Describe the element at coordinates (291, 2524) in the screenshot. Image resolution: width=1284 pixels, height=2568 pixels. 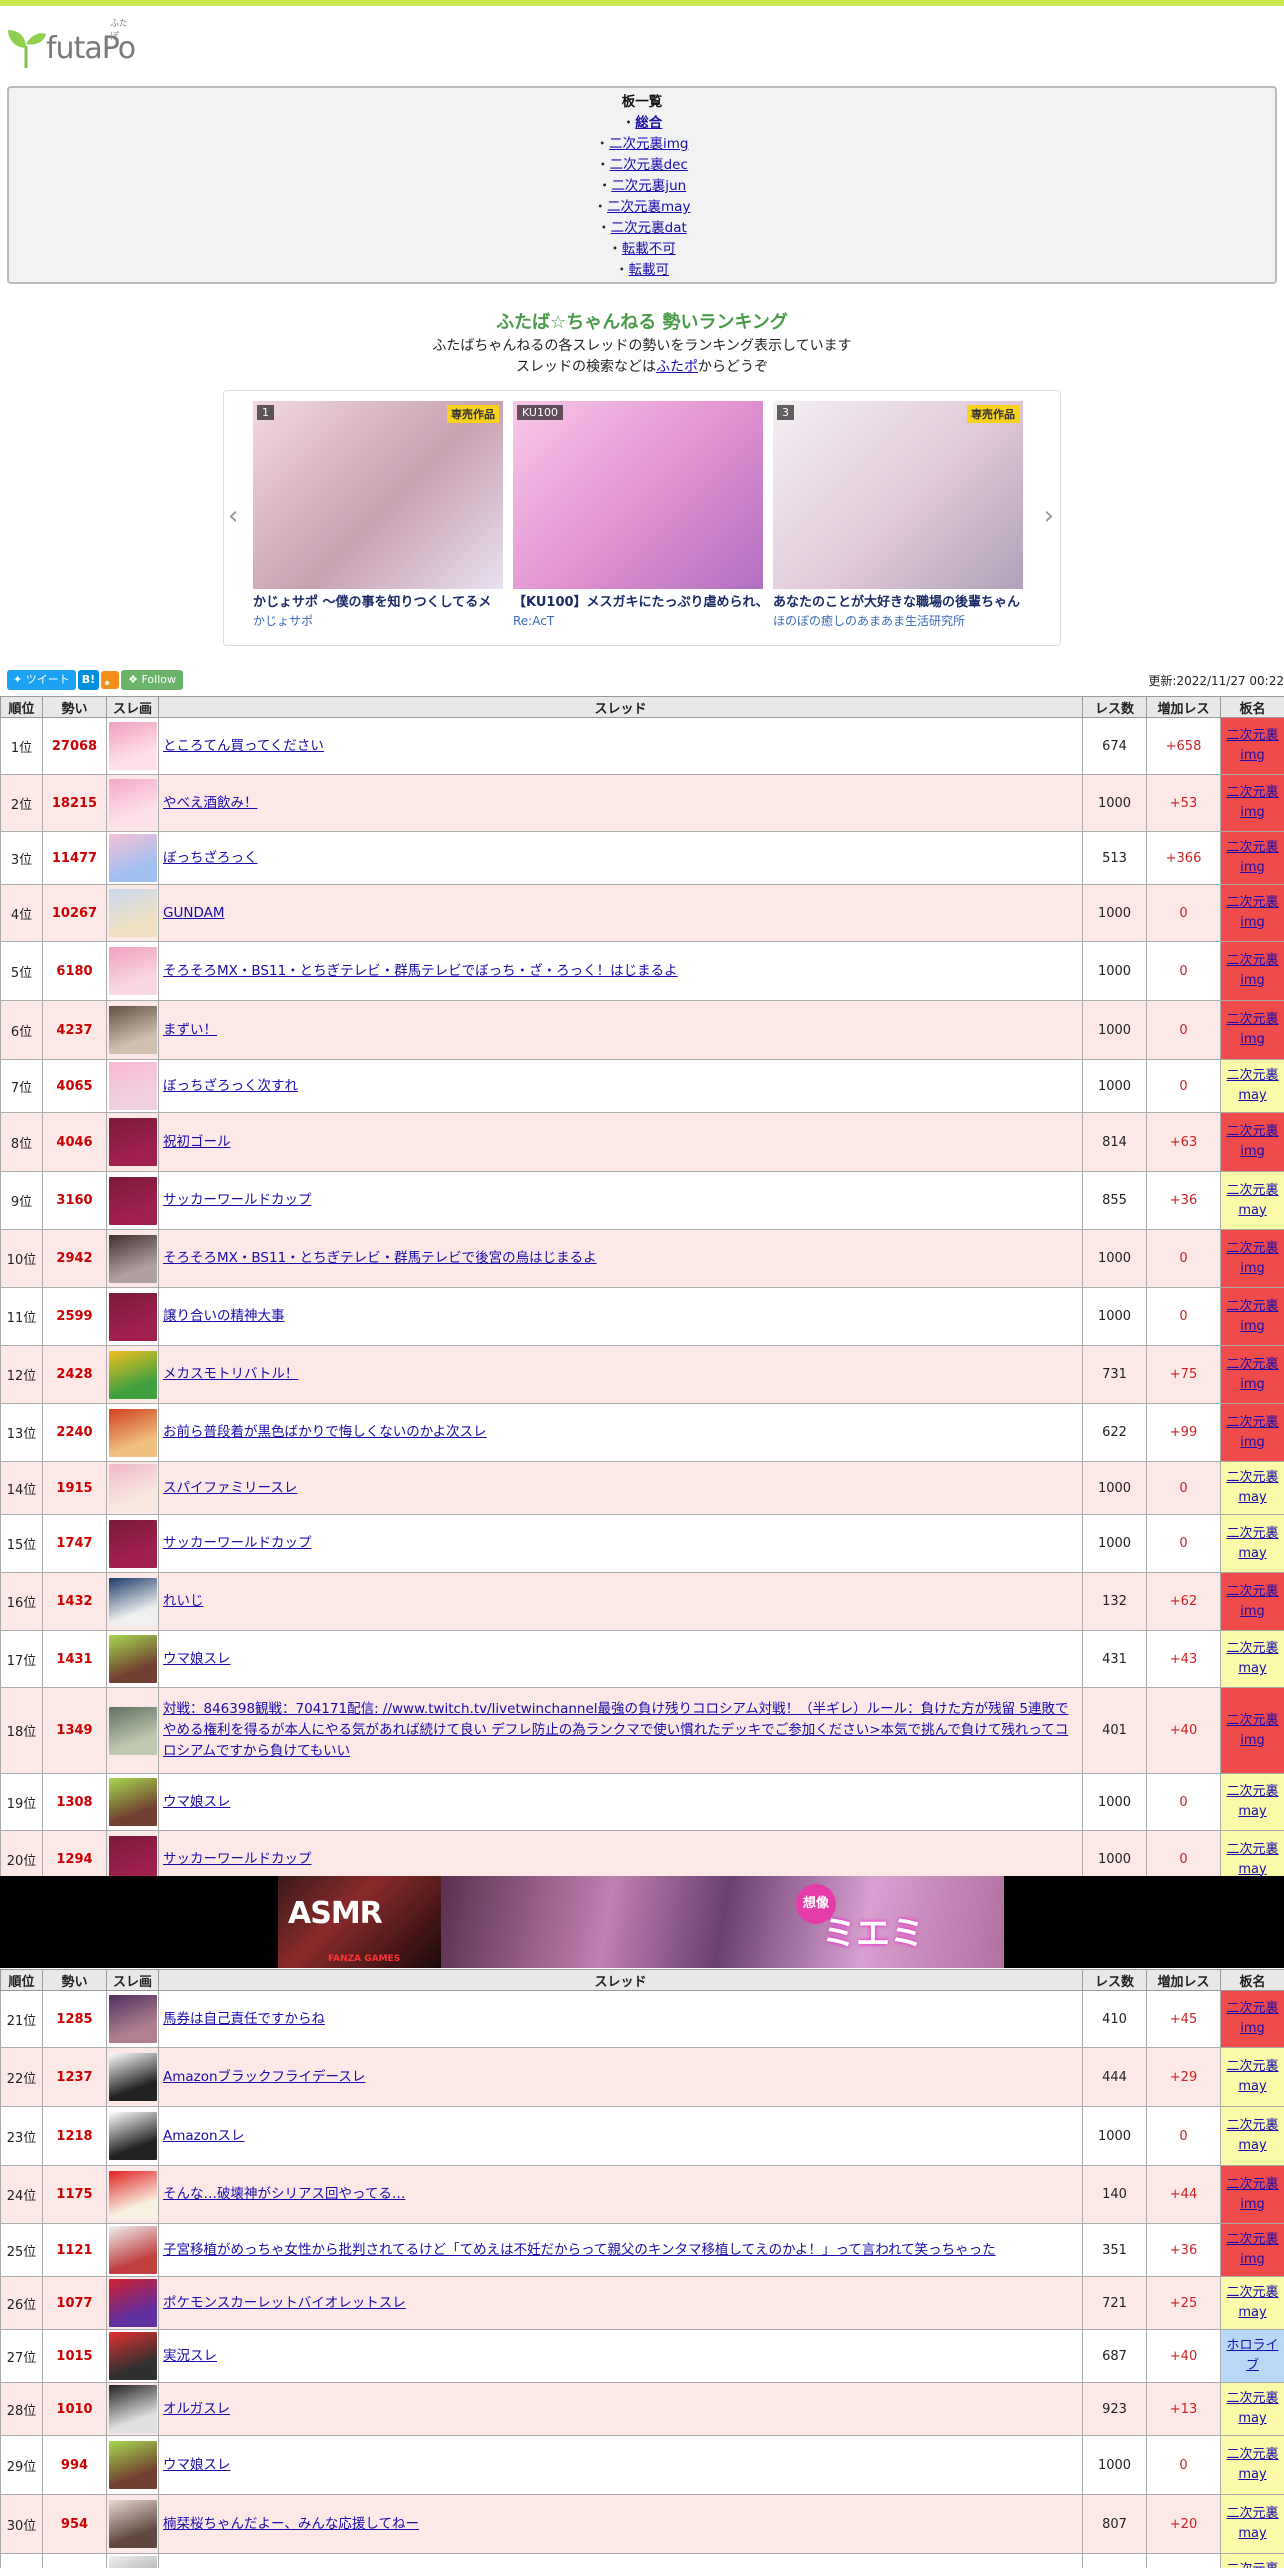
I see `thread-link: 楠栞桜ちゃんだよー、みんな応援してねー` at that location.